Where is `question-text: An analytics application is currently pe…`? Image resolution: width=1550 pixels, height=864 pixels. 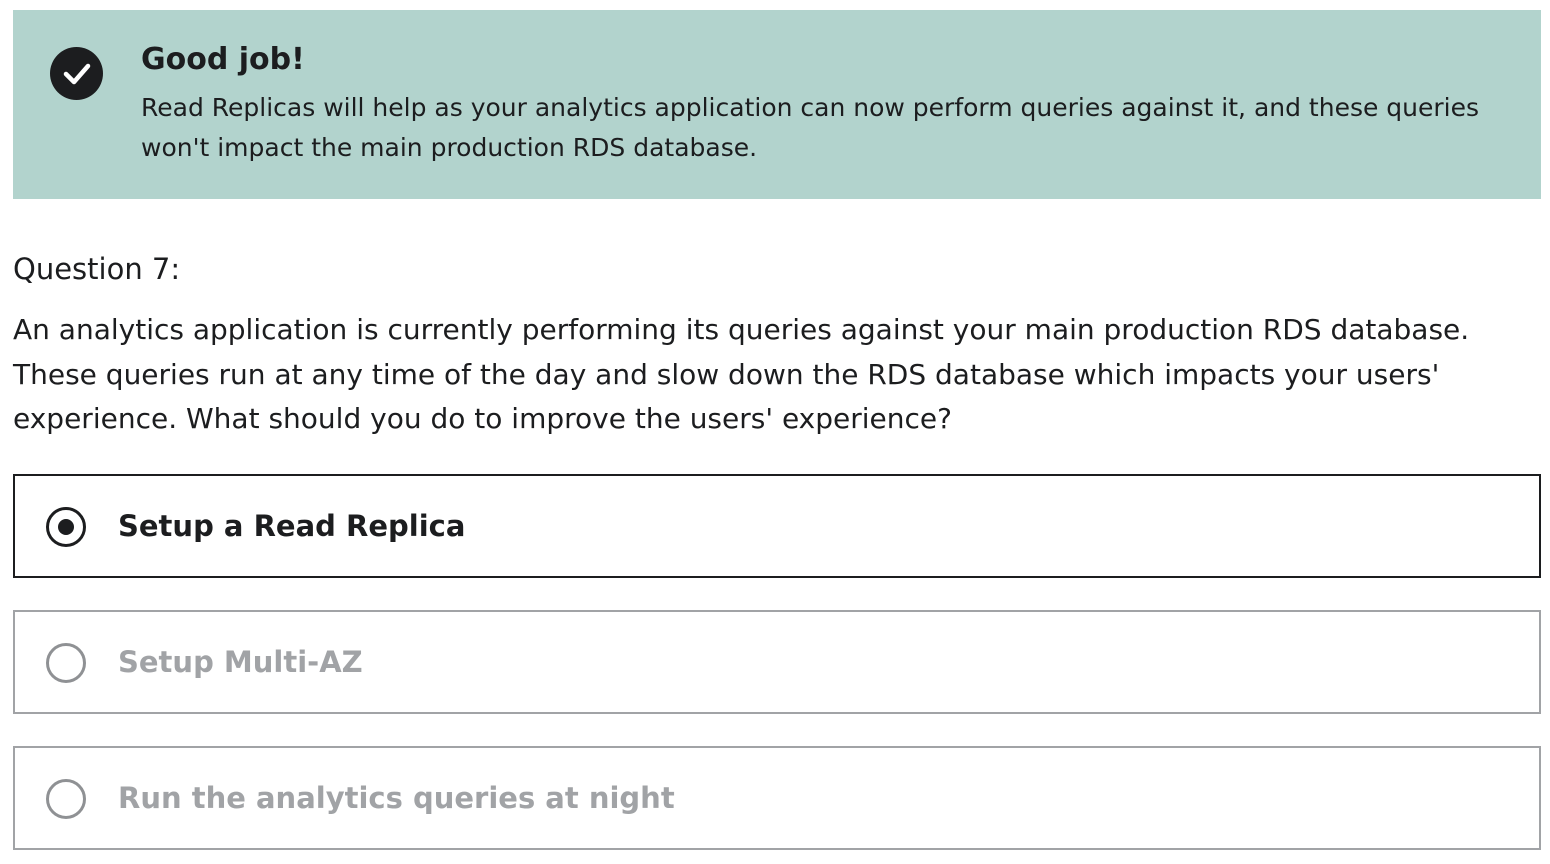
question-text: An analytics application is currently pe… is located at coordinates (741, 374).